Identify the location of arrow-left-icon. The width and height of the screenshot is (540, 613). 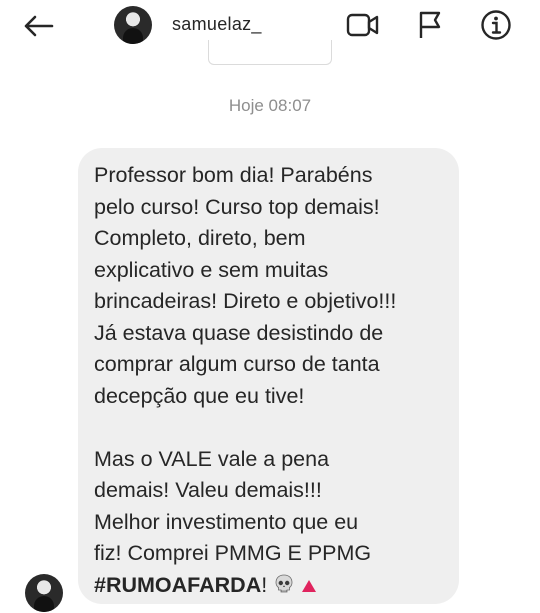
(39, 26).